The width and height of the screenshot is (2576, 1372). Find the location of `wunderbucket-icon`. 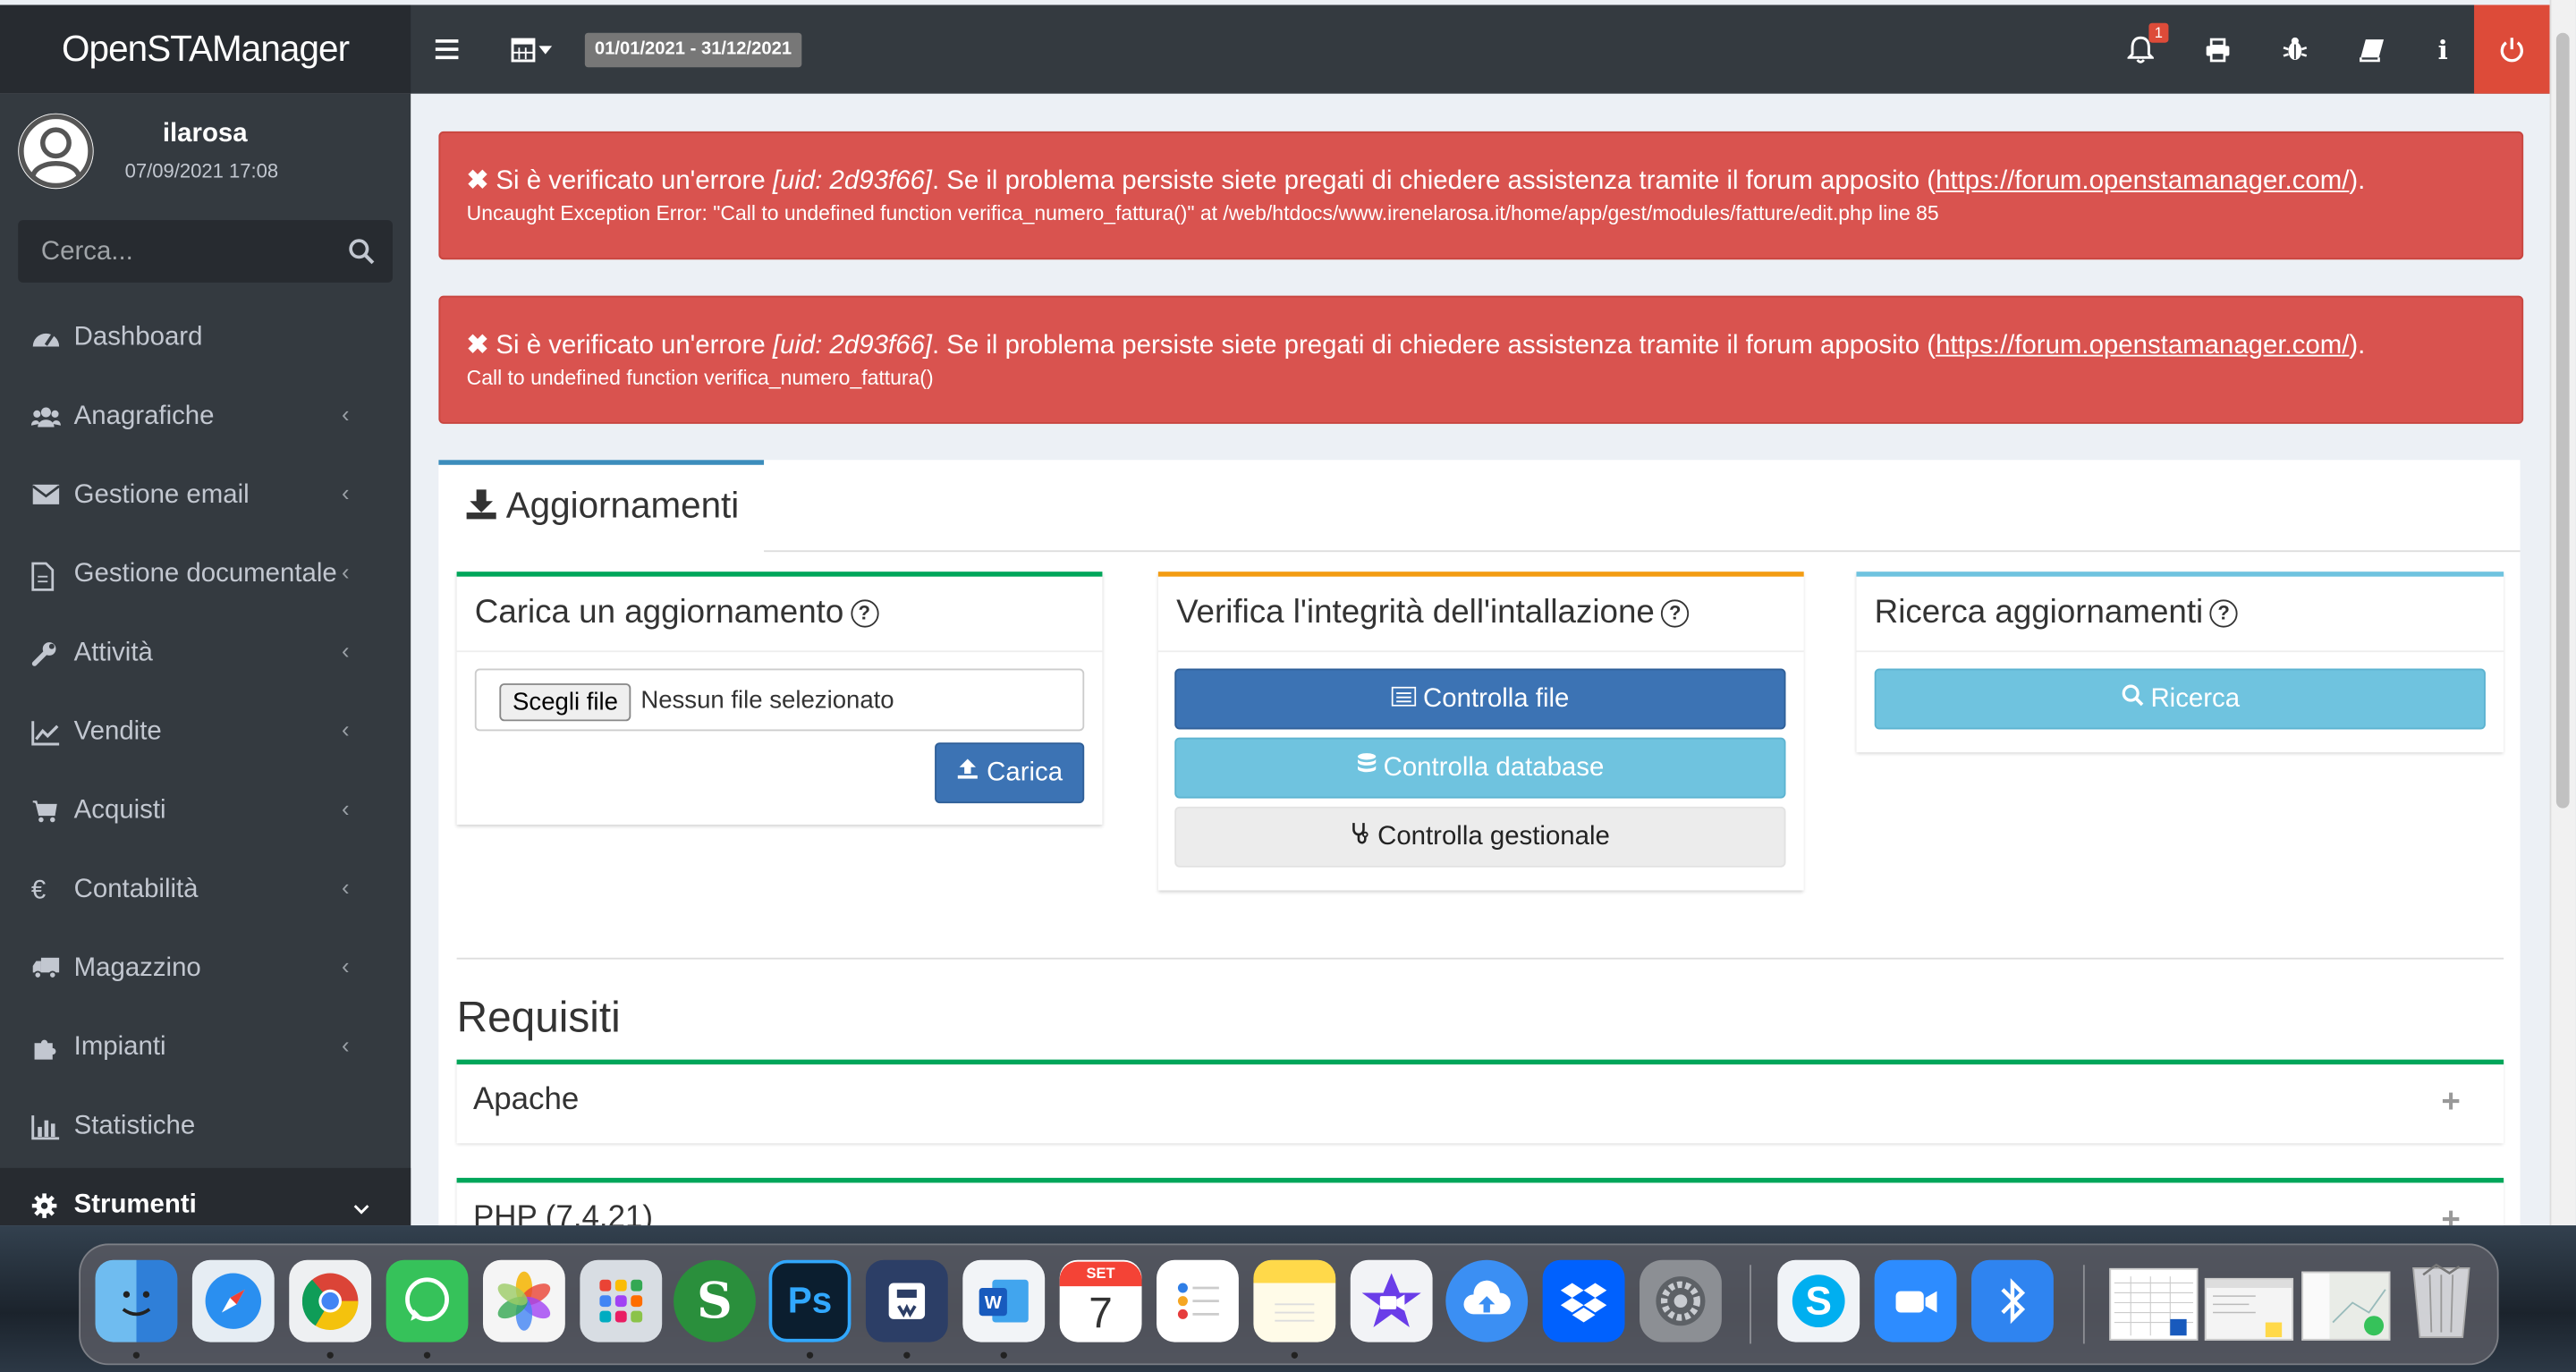

wunderbucket-icon is located at coordinates (906, 1300).